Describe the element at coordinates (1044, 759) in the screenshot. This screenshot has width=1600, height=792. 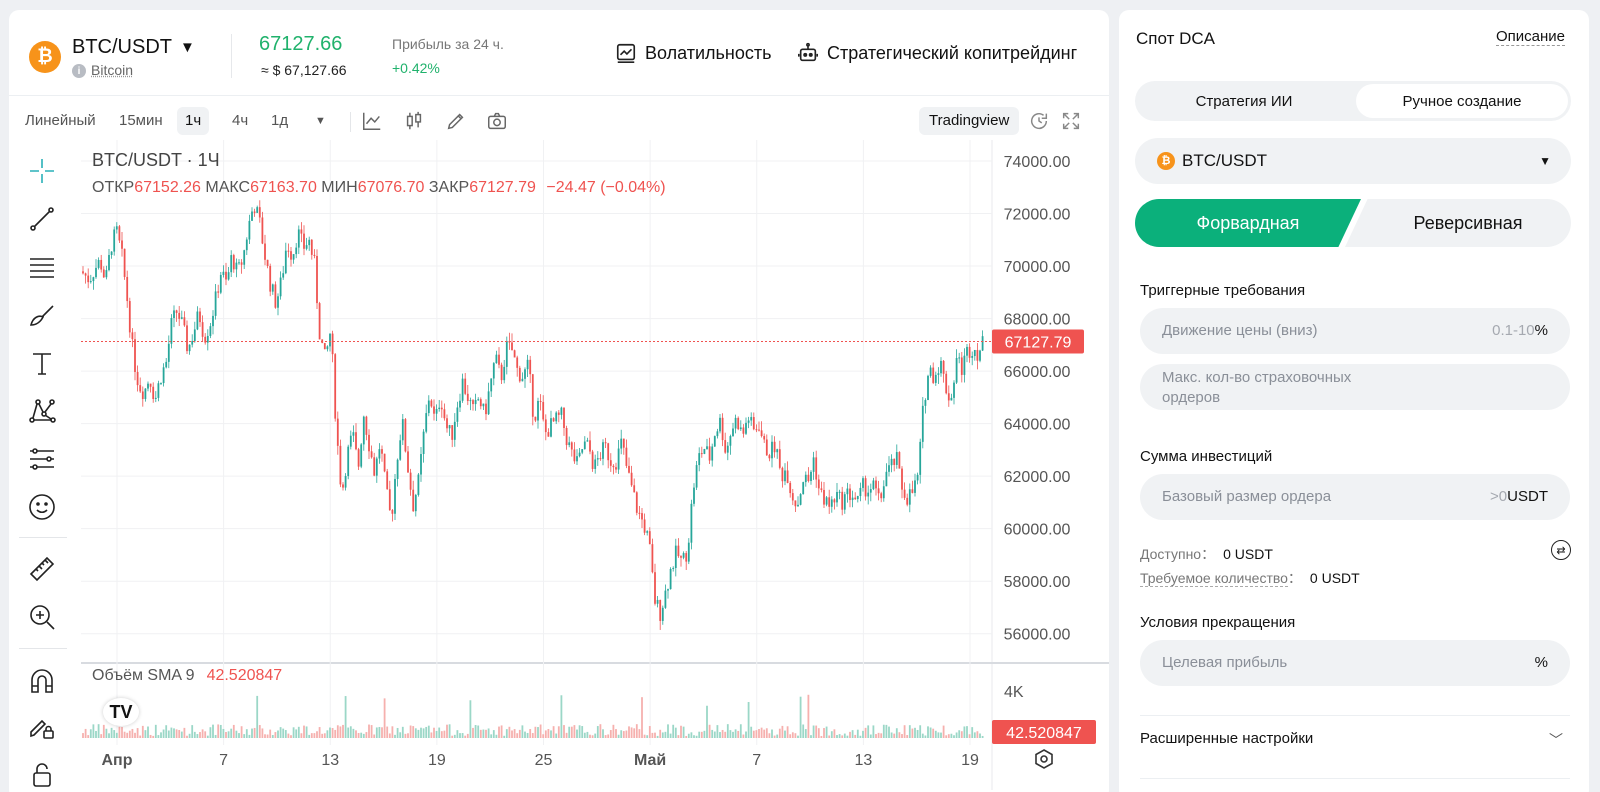
I see `settings-icon` at that location.